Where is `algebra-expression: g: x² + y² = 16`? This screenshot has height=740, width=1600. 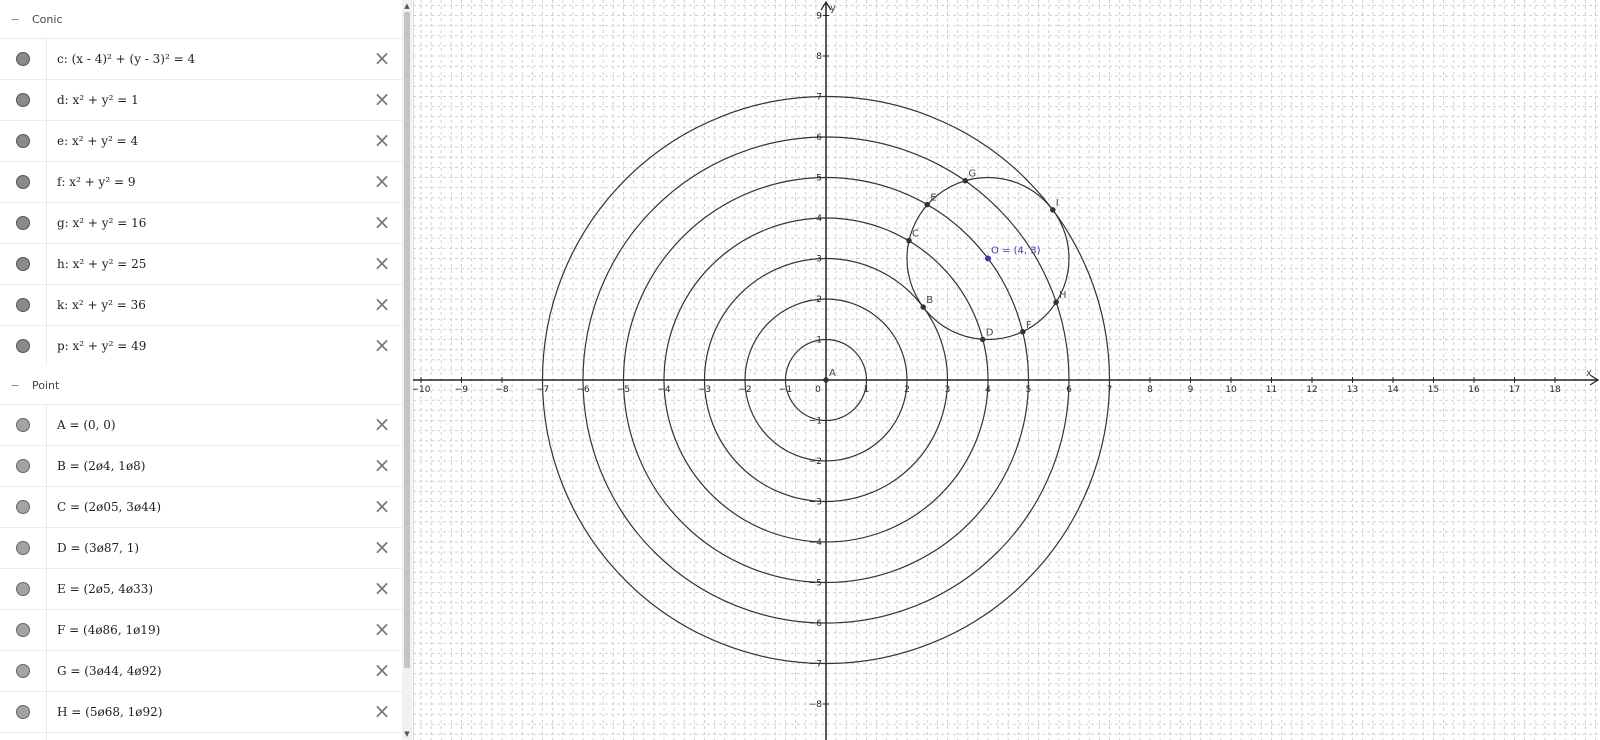 algebra-expression: g: x² + y² = 16 is located at coordinates (101, 223).